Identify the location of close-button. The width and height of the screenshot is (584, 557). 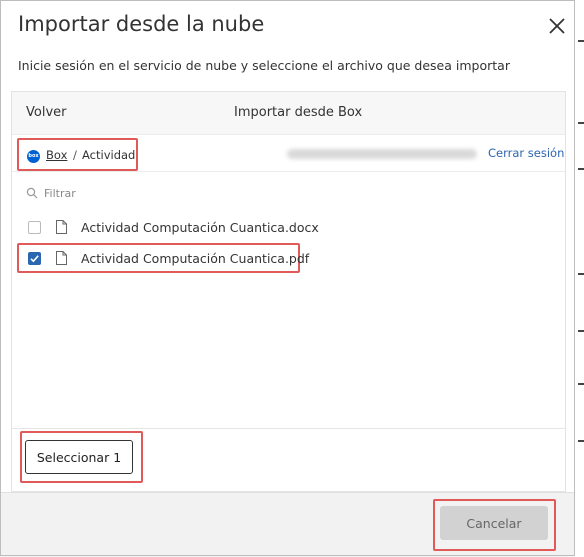
(557, 26).